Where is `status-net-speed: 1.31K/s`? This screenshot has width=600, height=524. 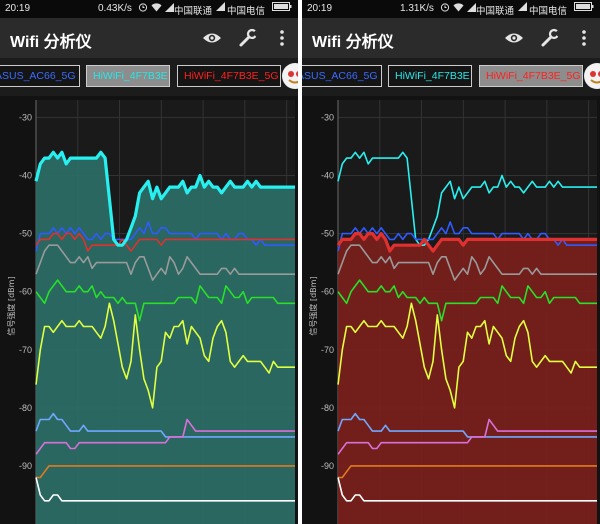
status-net-speed: 1.31K/s is located at coordinates (417, 8).